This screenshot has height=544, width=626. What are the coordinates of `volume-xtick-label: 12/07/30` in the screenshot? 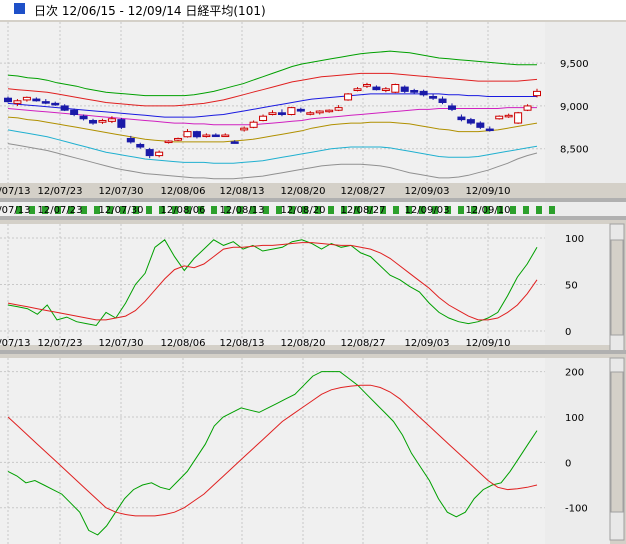 It's located at (121, 210).